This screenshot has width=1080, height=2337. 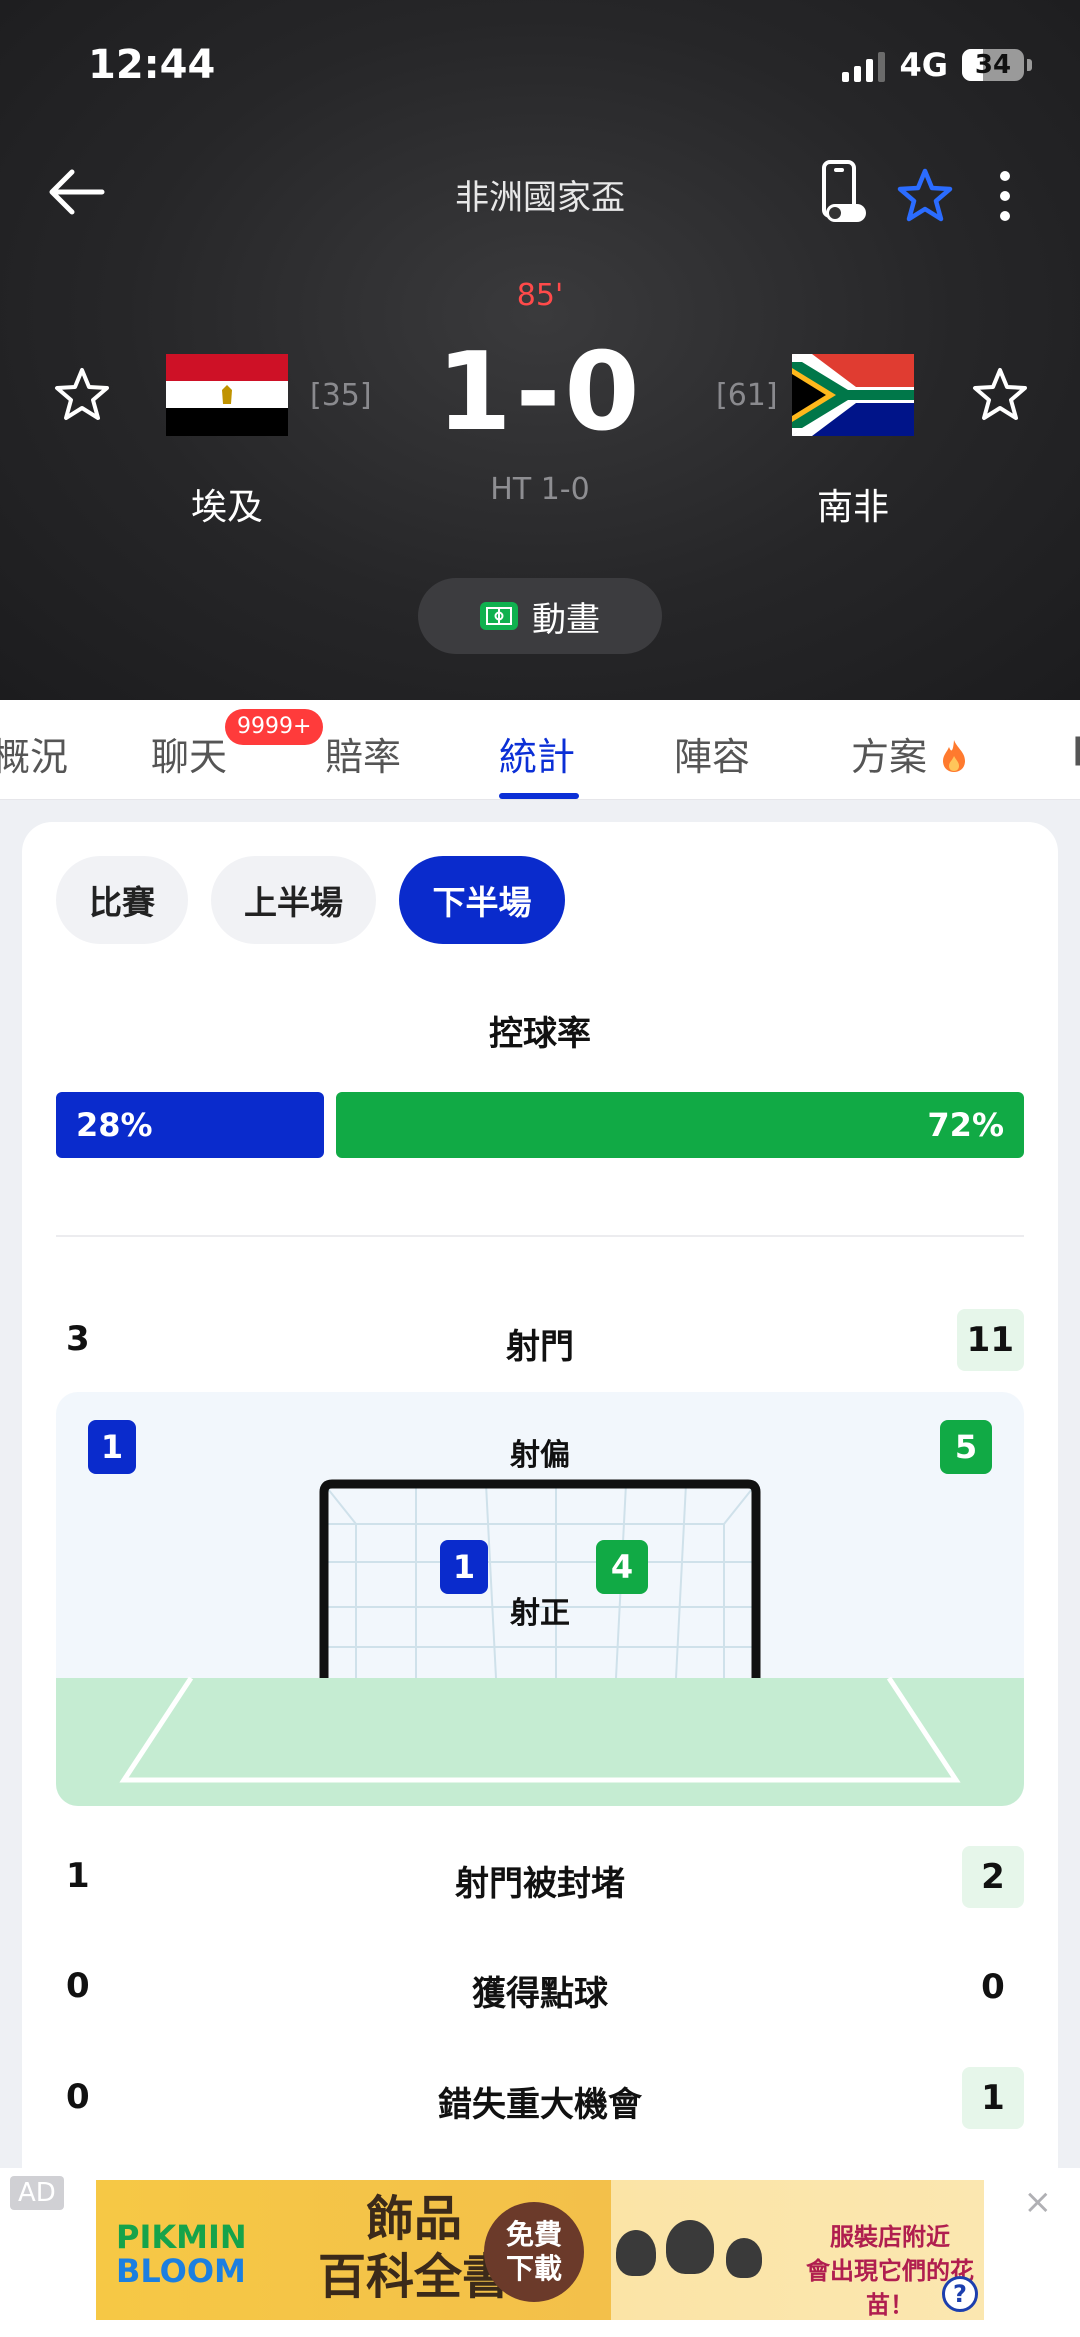 I want to click on ad-headline: 飾品 百科全書, so click(x=414, y=2248).